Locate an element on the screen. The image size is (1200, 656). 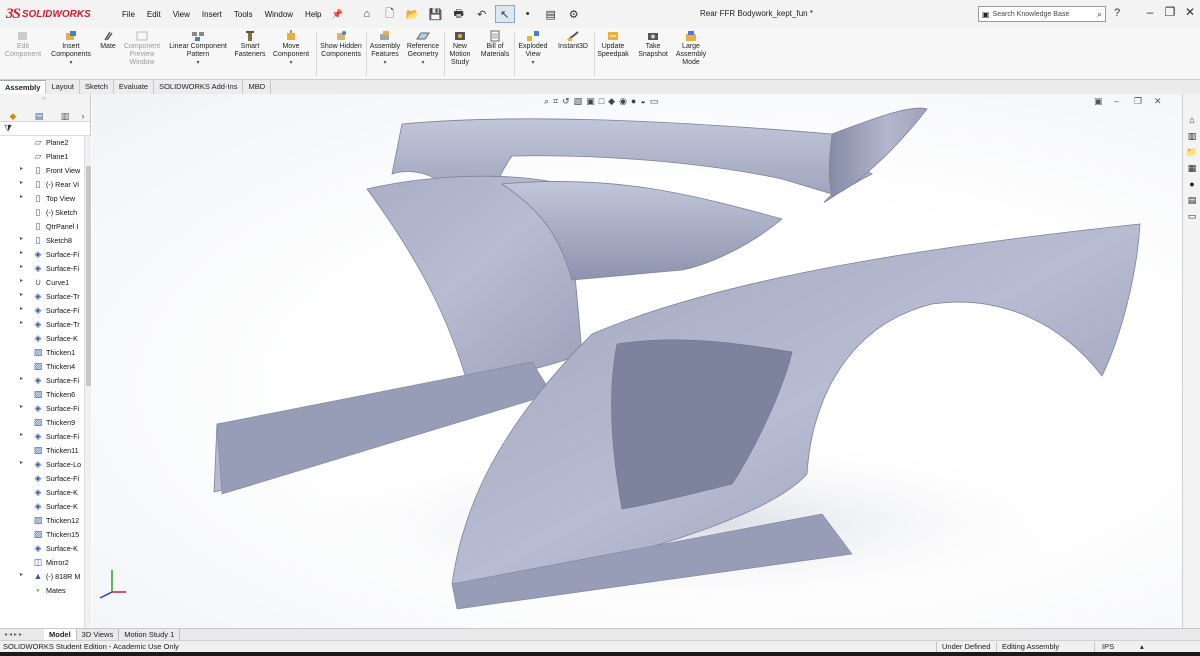
tree-item: ▨ Thicken6 is located at coordinates (42, 395).